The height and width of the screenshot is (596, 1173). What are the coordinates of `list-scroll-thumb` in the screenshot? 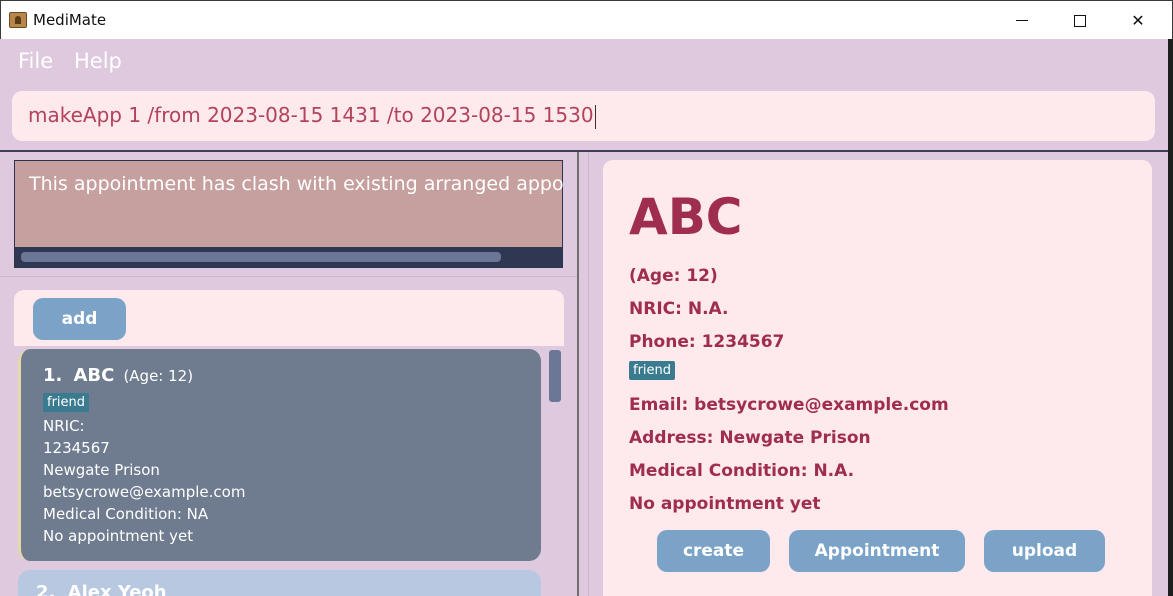 It's located at (555, 376).